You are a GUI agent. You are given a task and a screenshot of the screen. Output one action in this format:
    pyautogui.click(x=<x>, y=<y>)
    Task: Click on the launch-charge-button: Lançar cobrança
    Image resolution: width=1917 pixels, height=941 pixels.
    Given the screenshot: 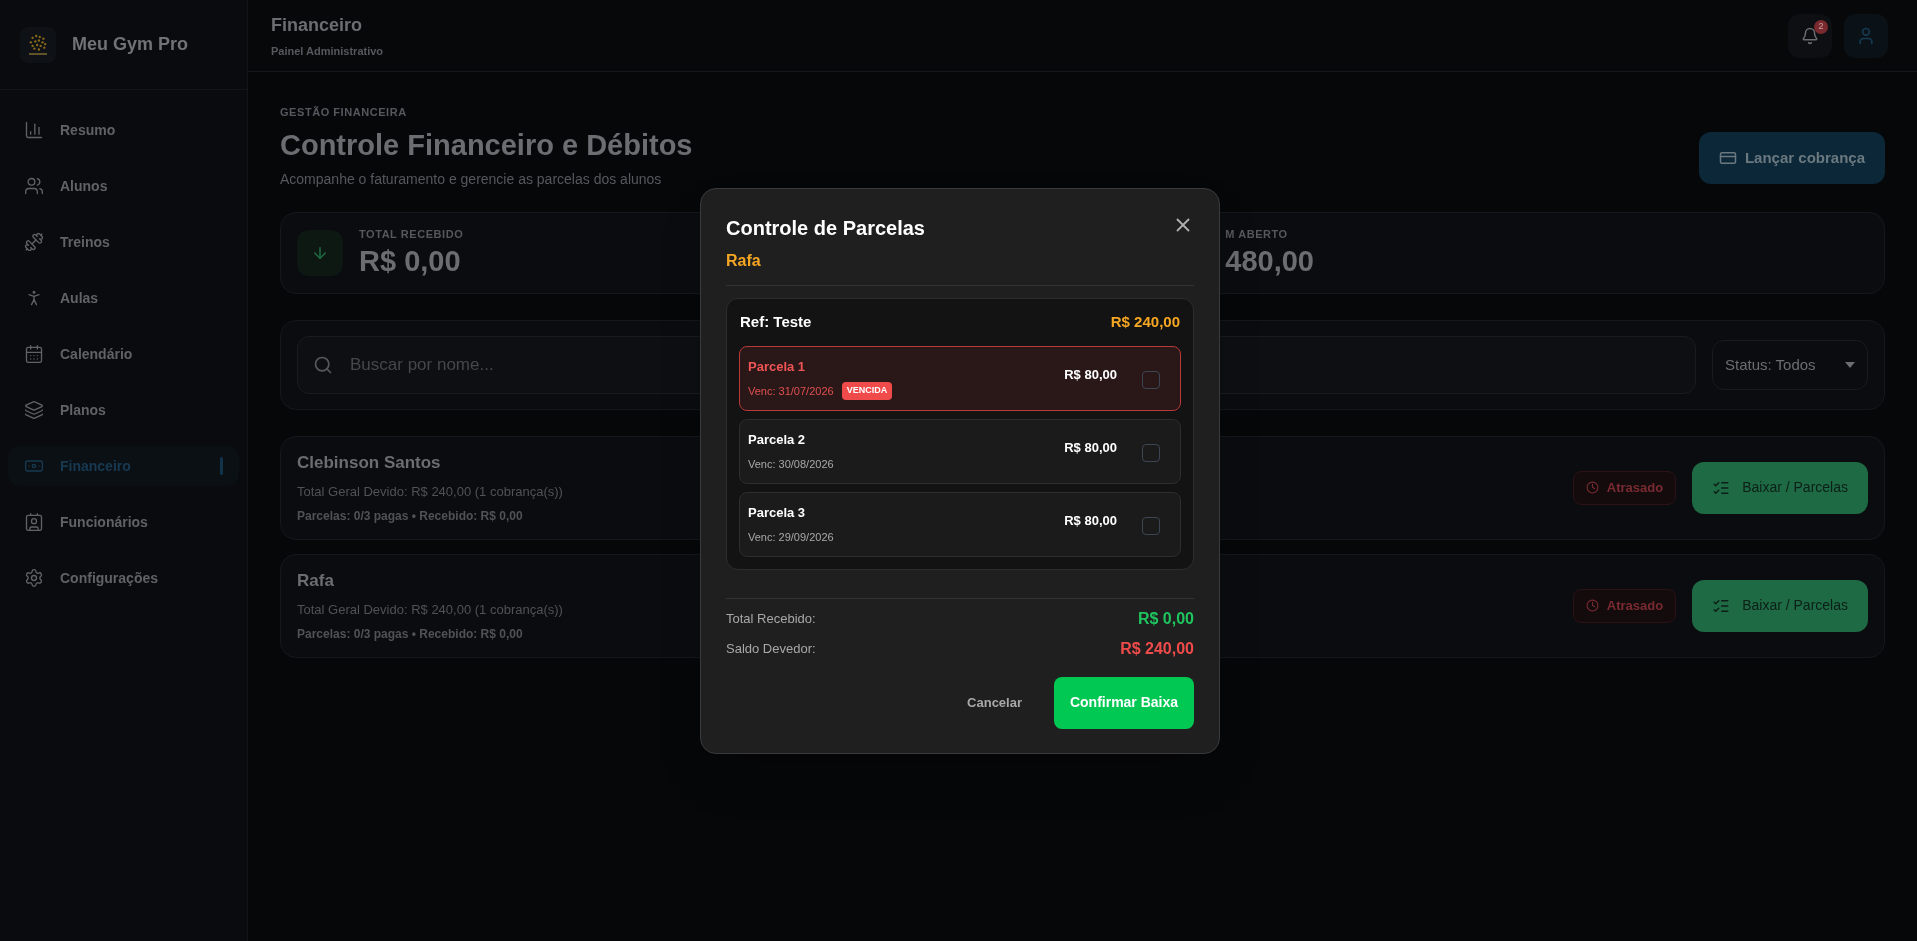 What is the action you would take?
    pyautogui.click(x=1791, y=158)
    